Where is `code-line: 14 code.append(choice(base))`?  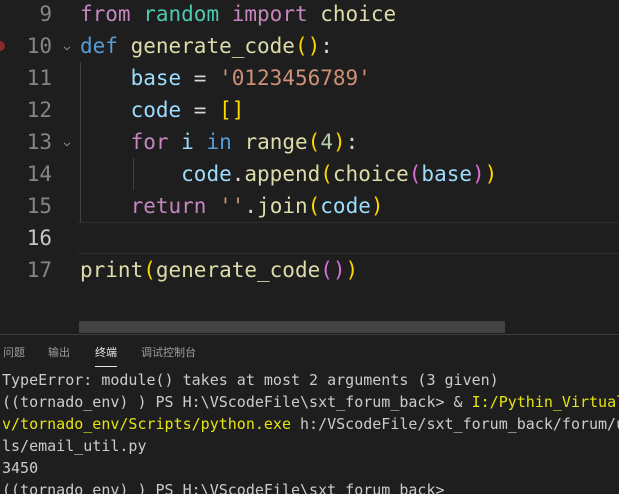 code-line: 14 code.append(choice(base)) is located at coordinates (309, 174).